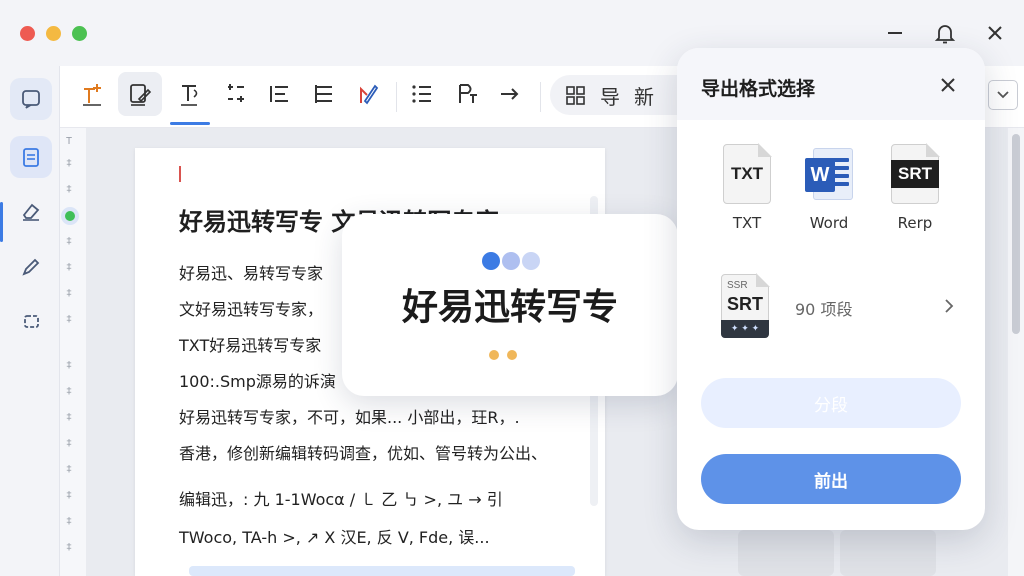  I want to click on annotate-button, so click(368, 94).